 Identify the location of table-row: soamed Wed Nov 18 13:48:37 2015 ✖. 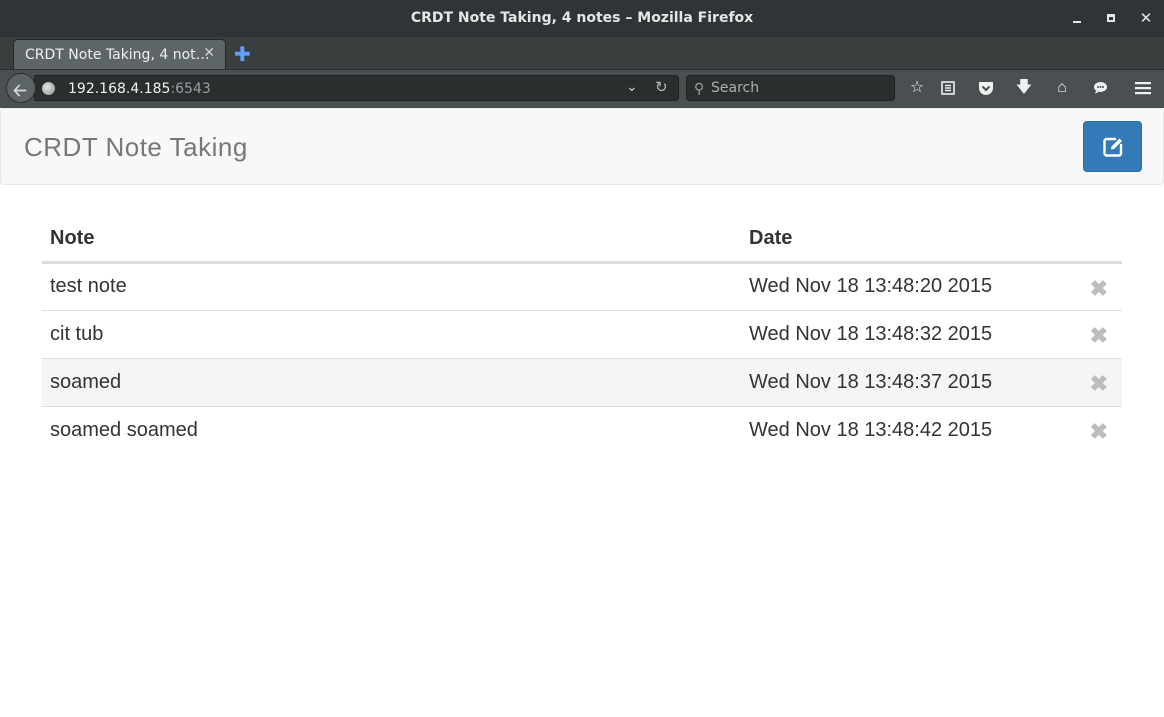
(582, 381).